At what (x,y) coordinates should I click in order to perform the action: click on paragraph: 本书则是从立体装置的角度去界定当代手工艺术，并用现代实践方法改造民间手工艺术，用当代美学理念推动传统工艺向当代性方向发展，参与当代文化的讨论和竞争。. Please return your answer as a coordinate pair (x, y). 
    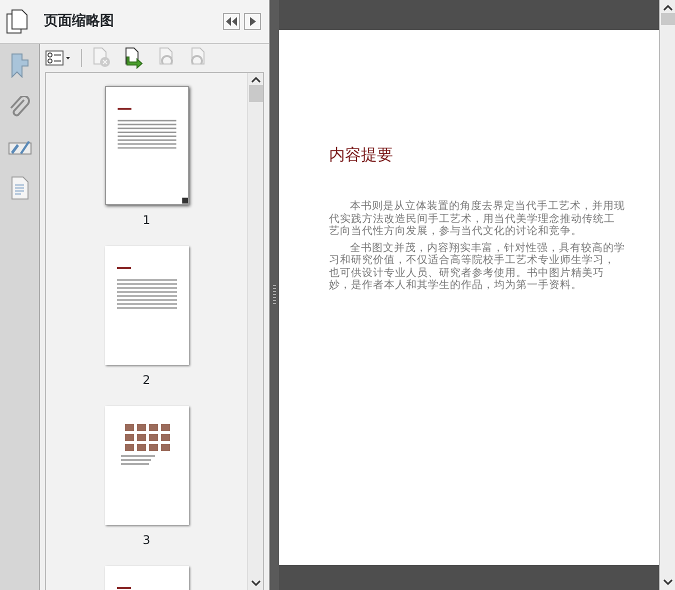
    Looking at the image, I should click on (477, 219).